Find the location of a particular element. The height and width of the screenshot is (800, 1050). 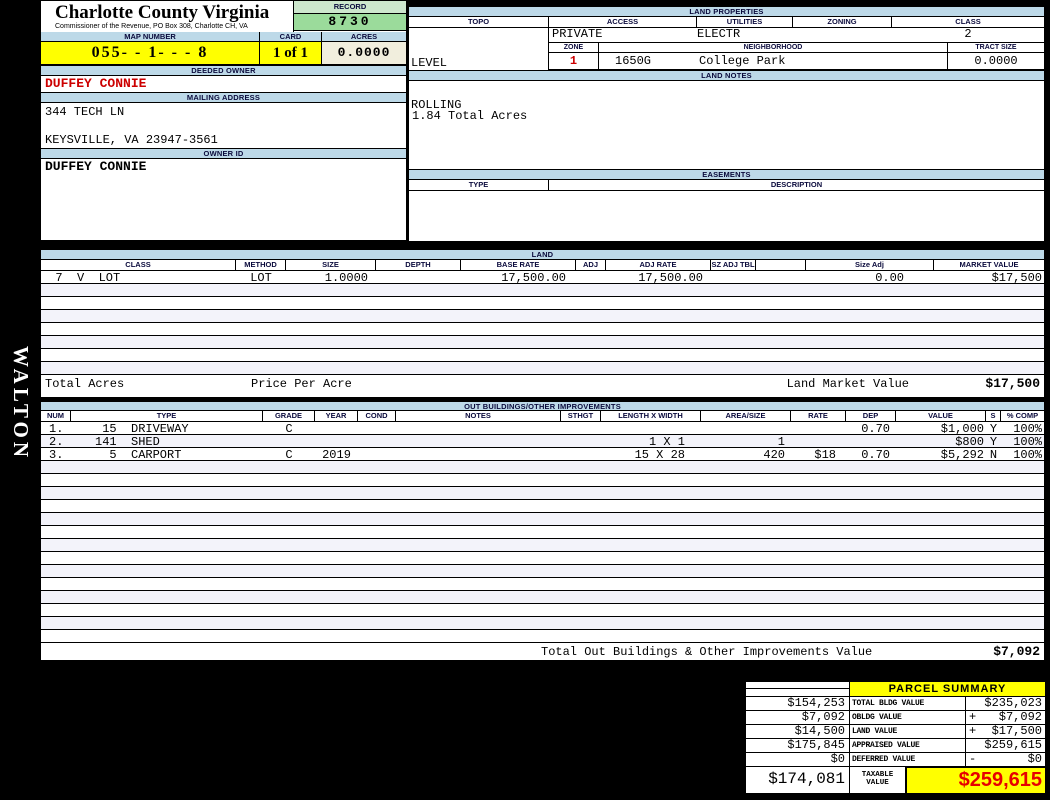

land-adj is located at coordinates (591, 277).